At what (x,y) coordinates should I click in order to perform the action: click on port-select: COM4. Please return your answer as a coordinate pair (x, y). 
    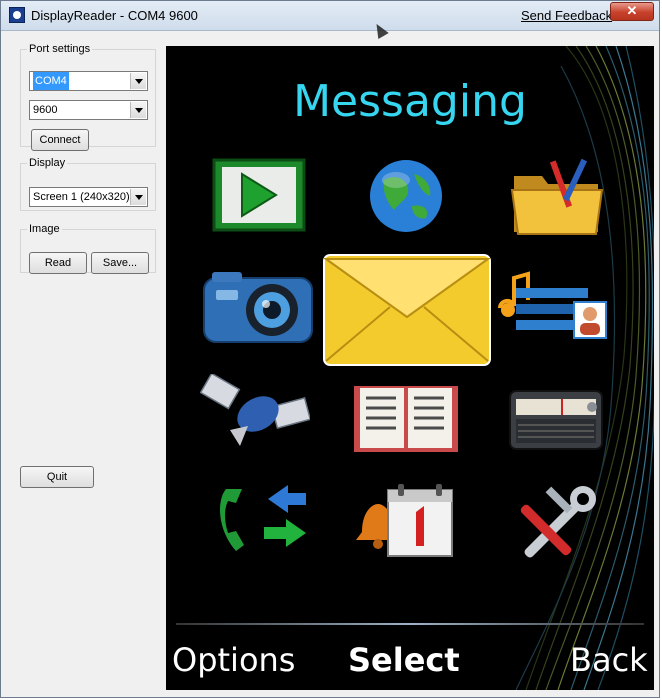
    Looking at the image, I should click on (88, 81).